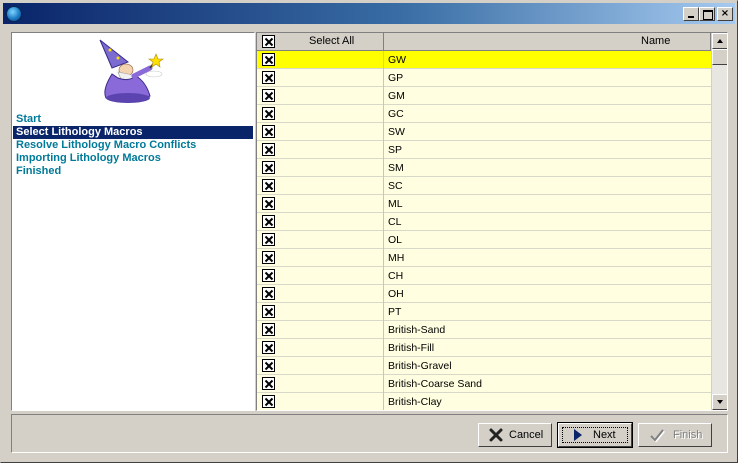 This screenshot has height=463, width=738. Describe the element at coordinates (396, 168) in the screenshot. I see `macro-name: SM` at that location.